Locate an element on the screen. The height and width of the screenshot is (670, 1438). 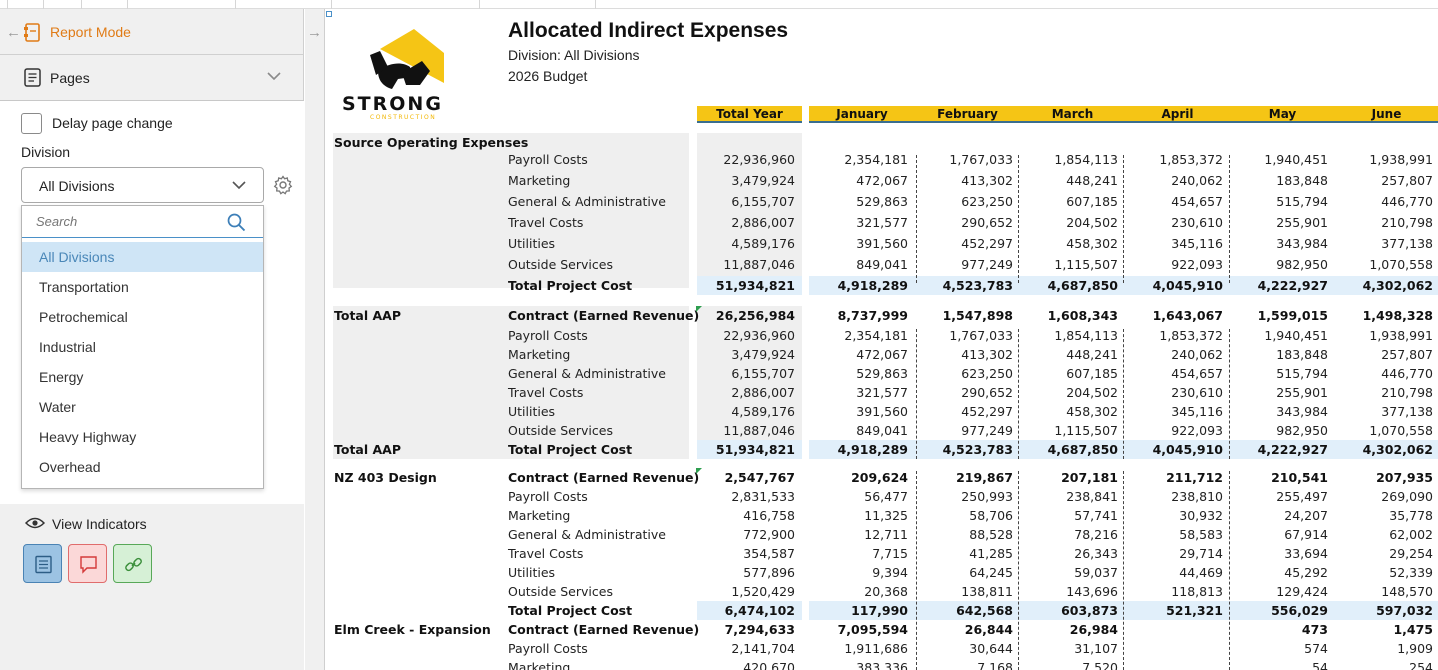
cell-value: 2,886,007 is located at coordinates (740, 392).